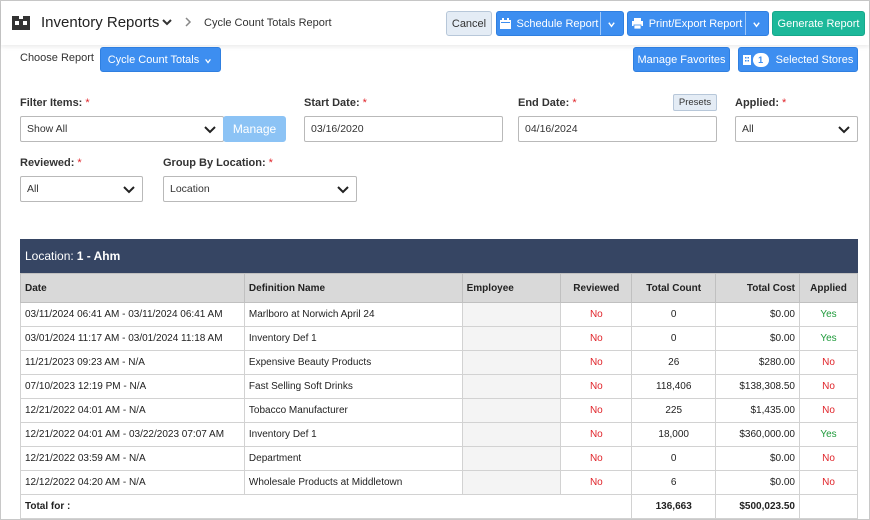 This screenshot has height=520, width=870. What do you see at coordinates (260, 189) in the screenshot?
I see `group-by-location-select: Location` at bounding box center [260, 189].